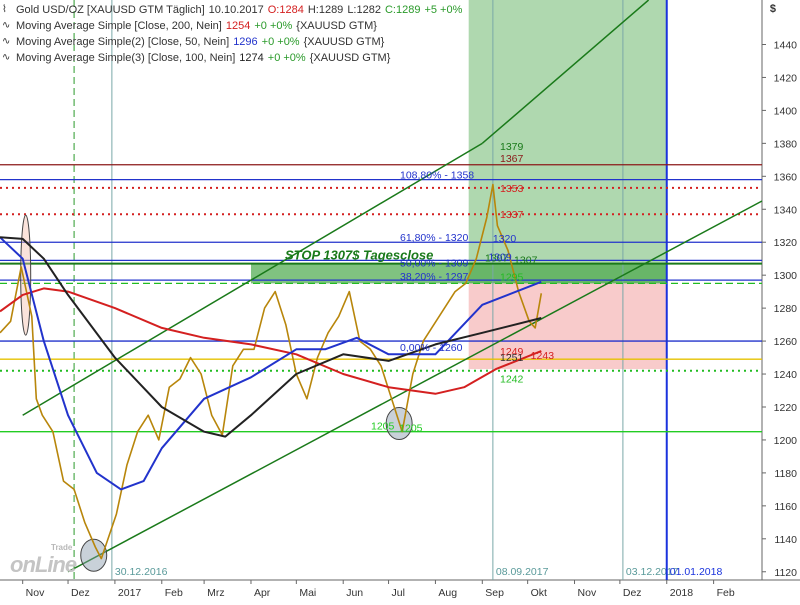 Image resolution: width=800 pixels, height=605 pixels. Describe the element at coordinates (786, 78) in the screenshot. I see `y-tick-label: 1420` at that location.